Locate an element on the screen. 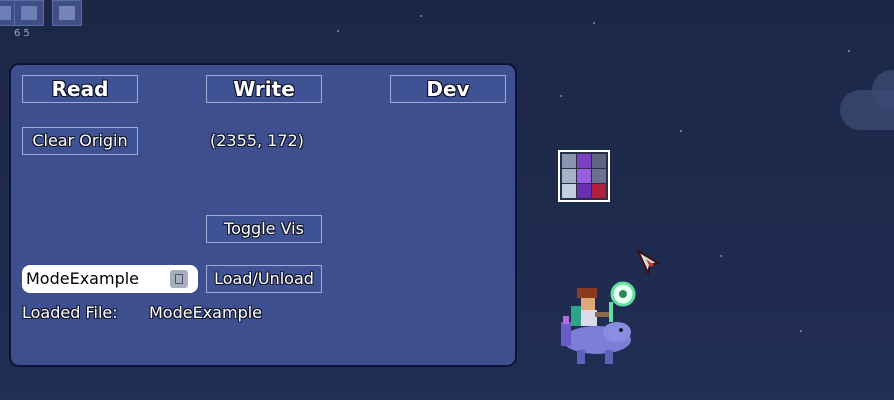 The height and width of the screenshot is (400, 894). file-name-input: ModeExample is located at coordinates (110, 279).